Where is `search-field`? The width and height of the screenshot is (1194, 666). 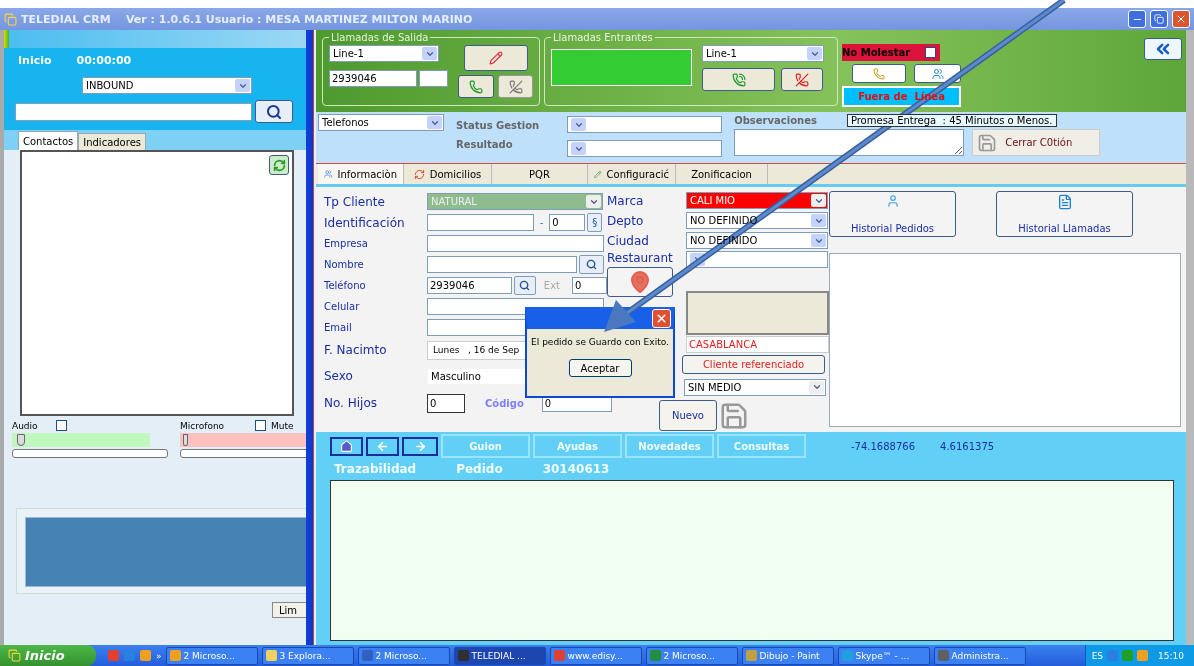
search-field is located at coordinates (133, 111).